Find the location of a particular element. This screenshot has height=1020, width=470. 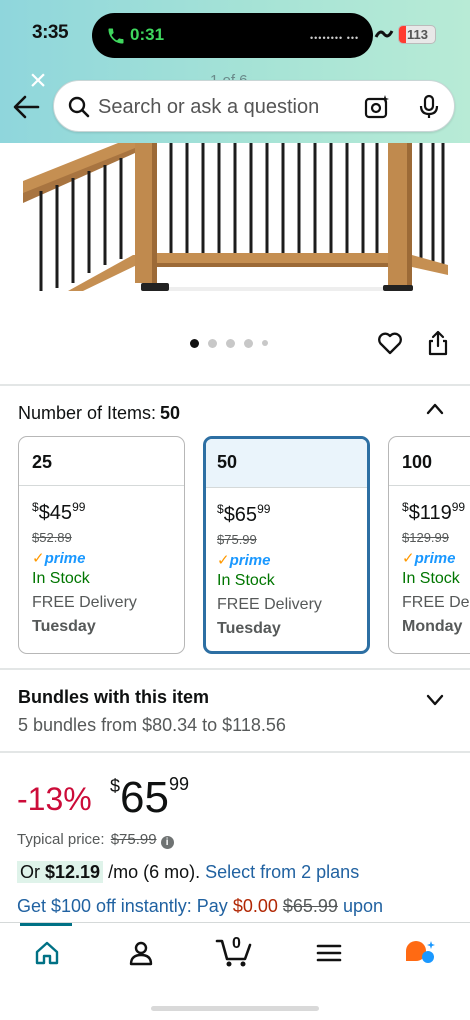

bundles-subtitle: 5 bundles from $80.34 to $118.56 is located at coordinates (152, 725).